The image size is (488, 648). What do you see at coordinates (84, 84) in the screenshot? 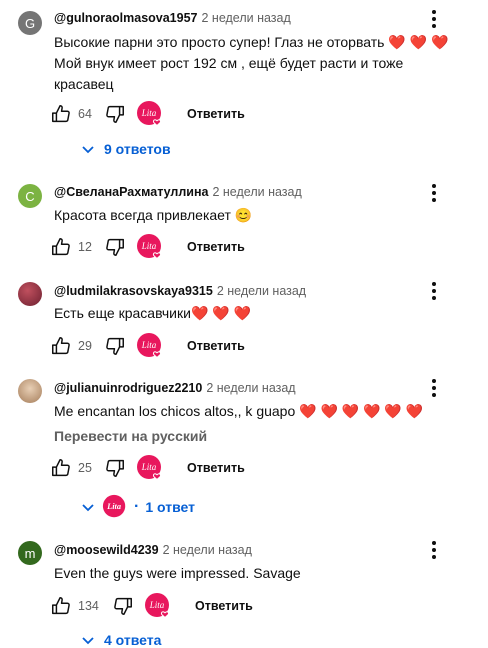
I see `comment-line: красавец` at bounding box center [84, 84].